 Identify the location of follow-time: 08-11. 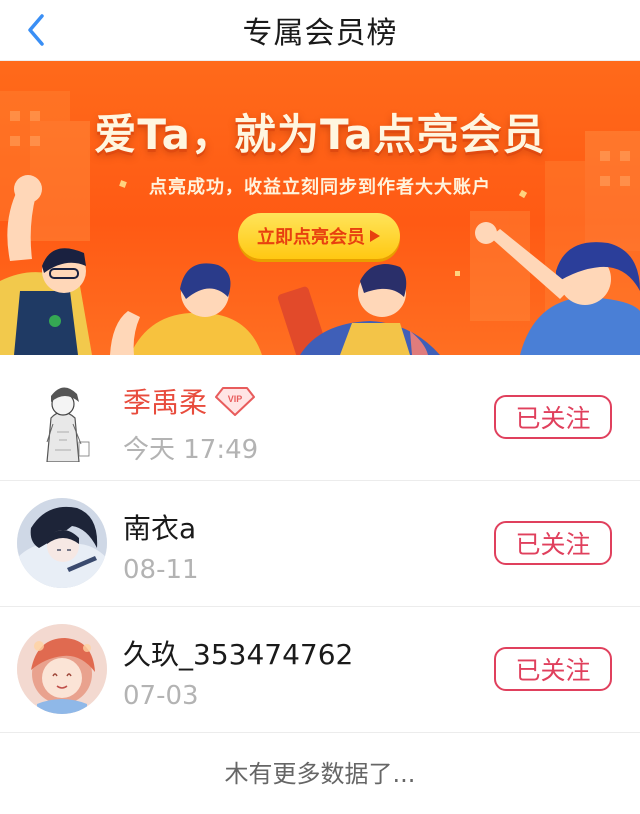
(161, 570).